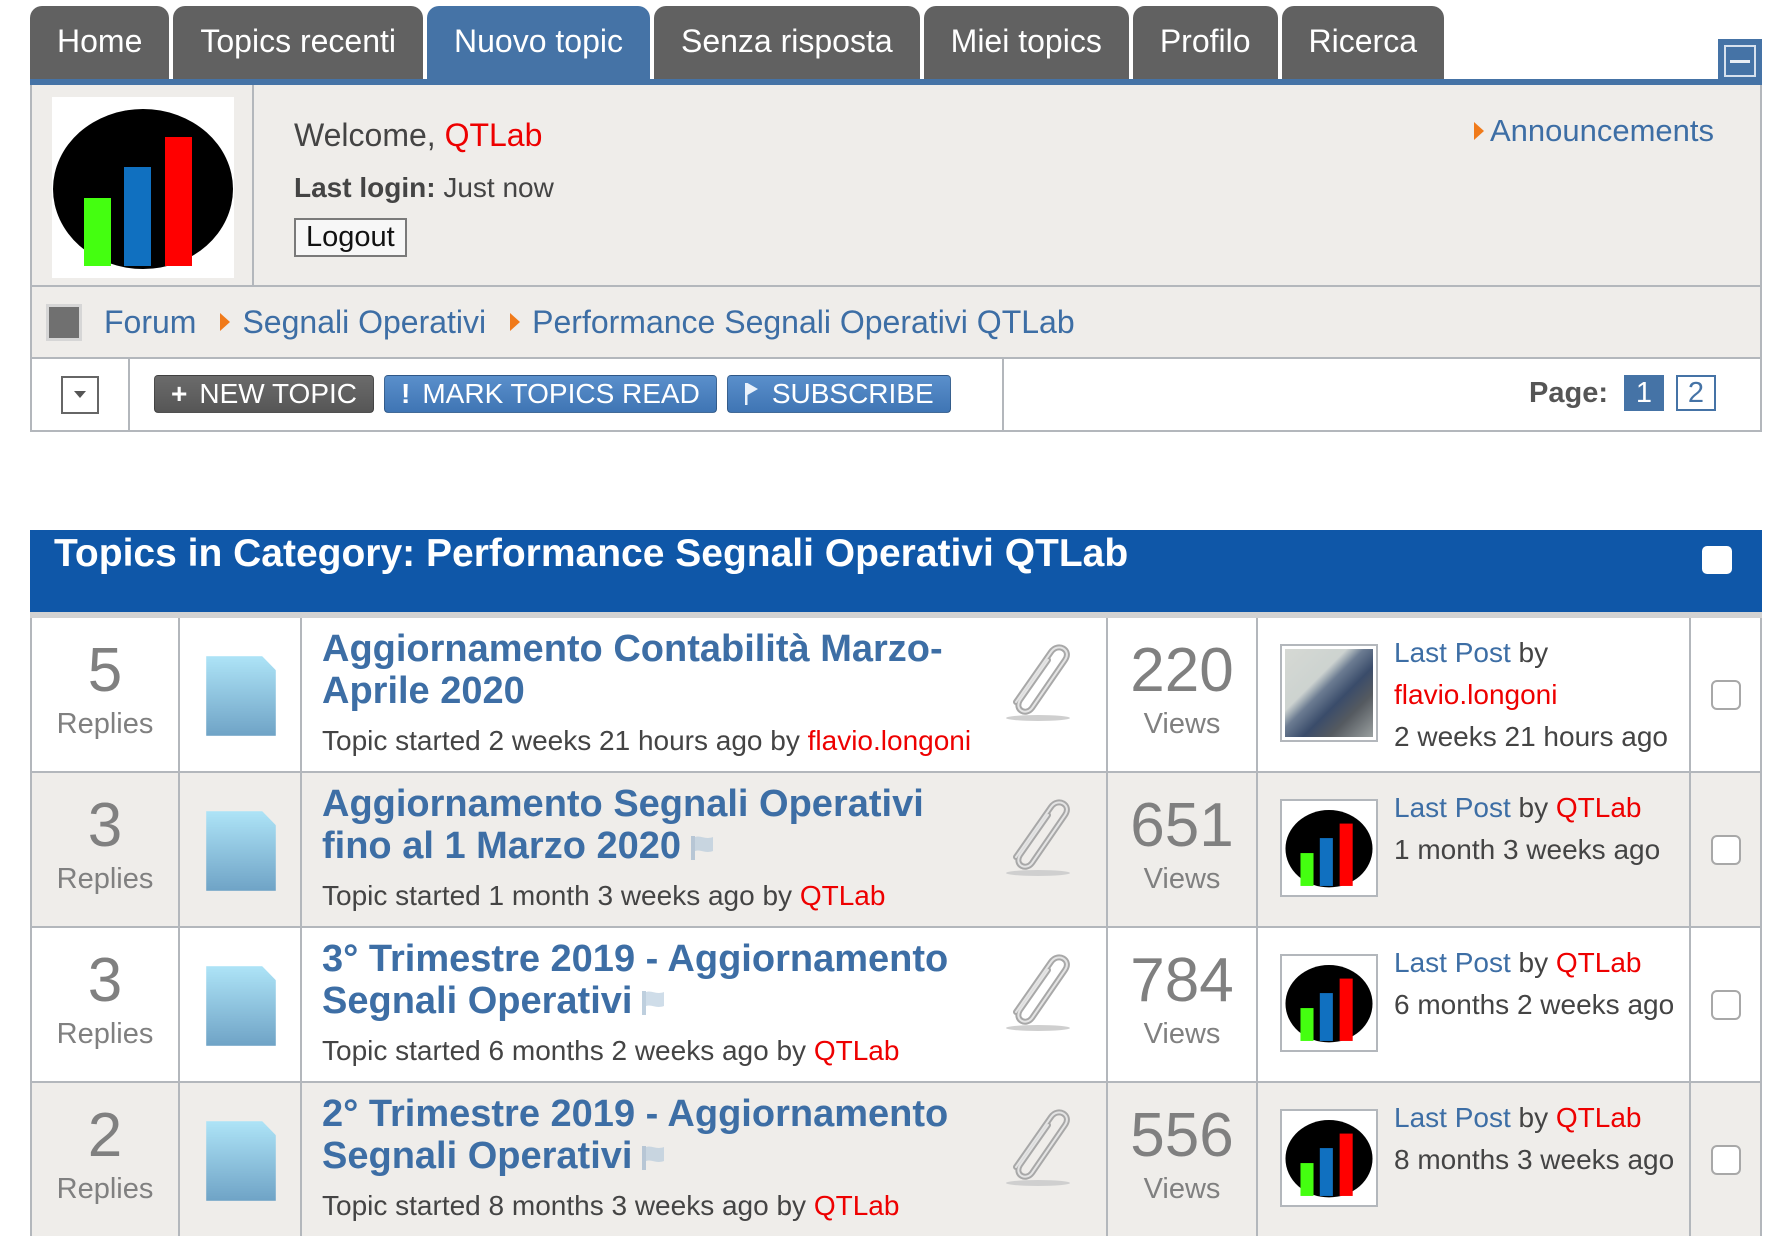  Describe the element at coordinates (1474, 1159) in the screenshot. I see `last-post-cell: Last Post by QTLab 8 months 3 weeks ago` at that location.